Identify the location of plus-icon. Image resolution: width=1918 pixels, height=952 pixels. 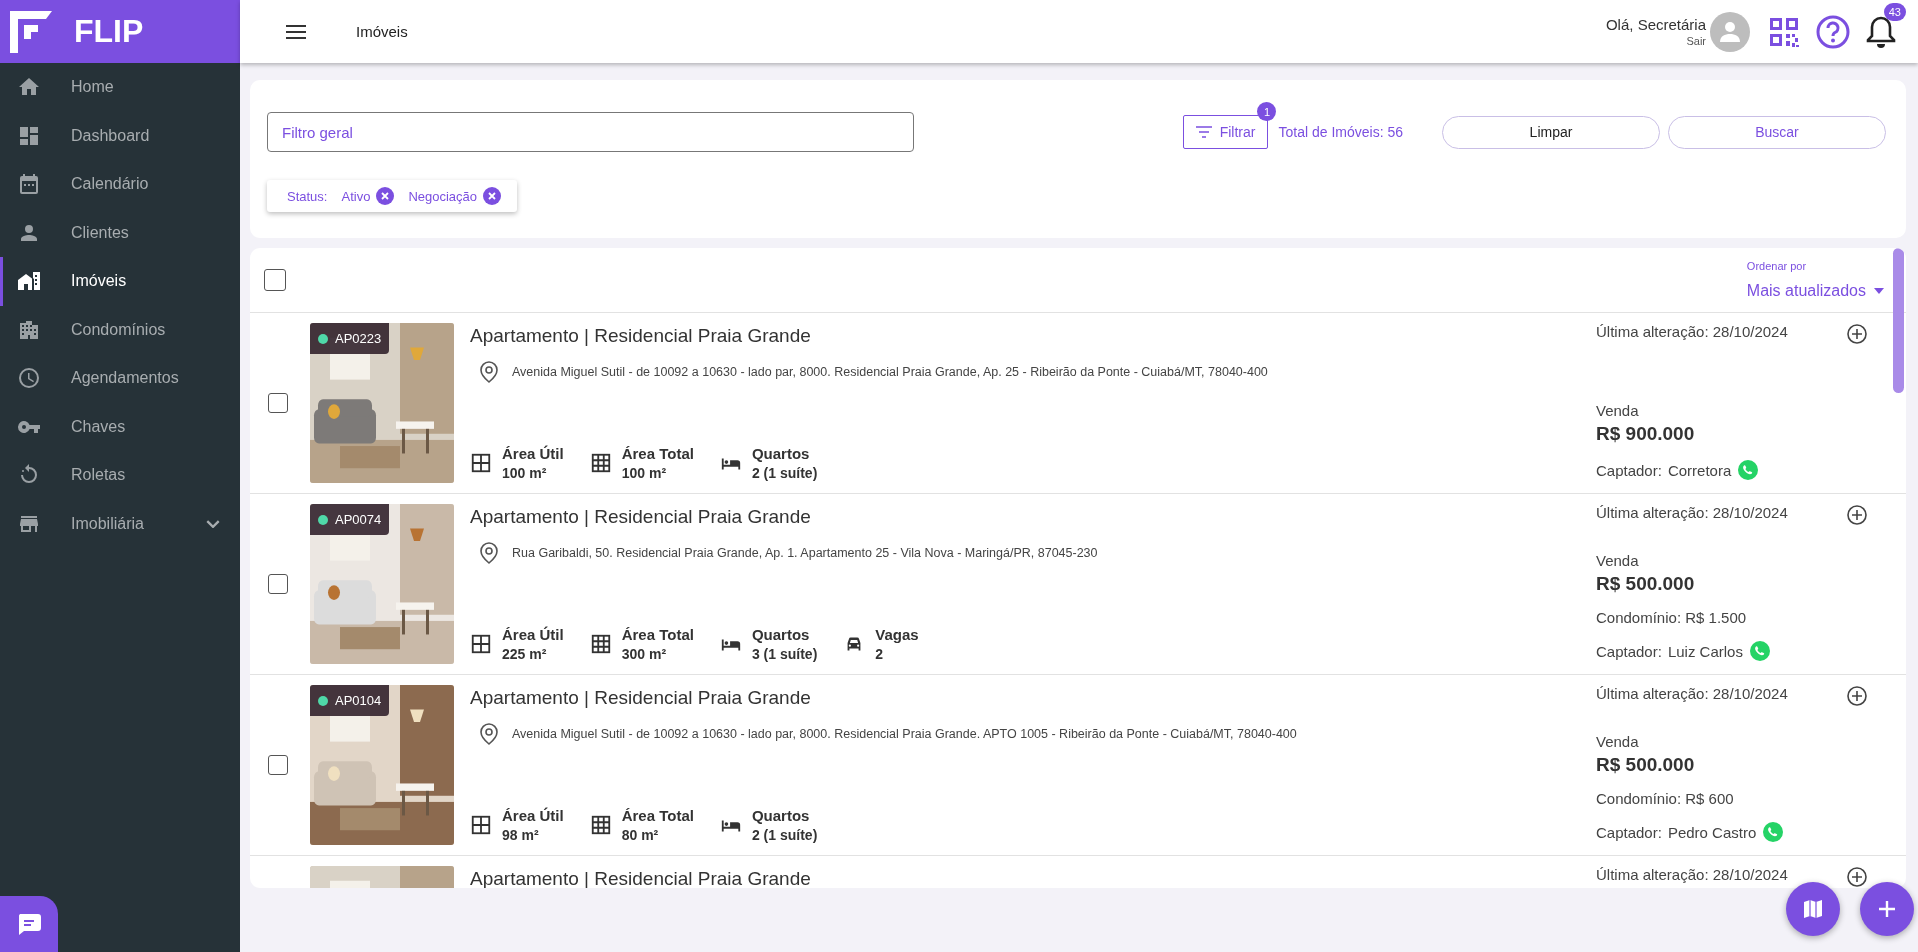
(1887, 909).